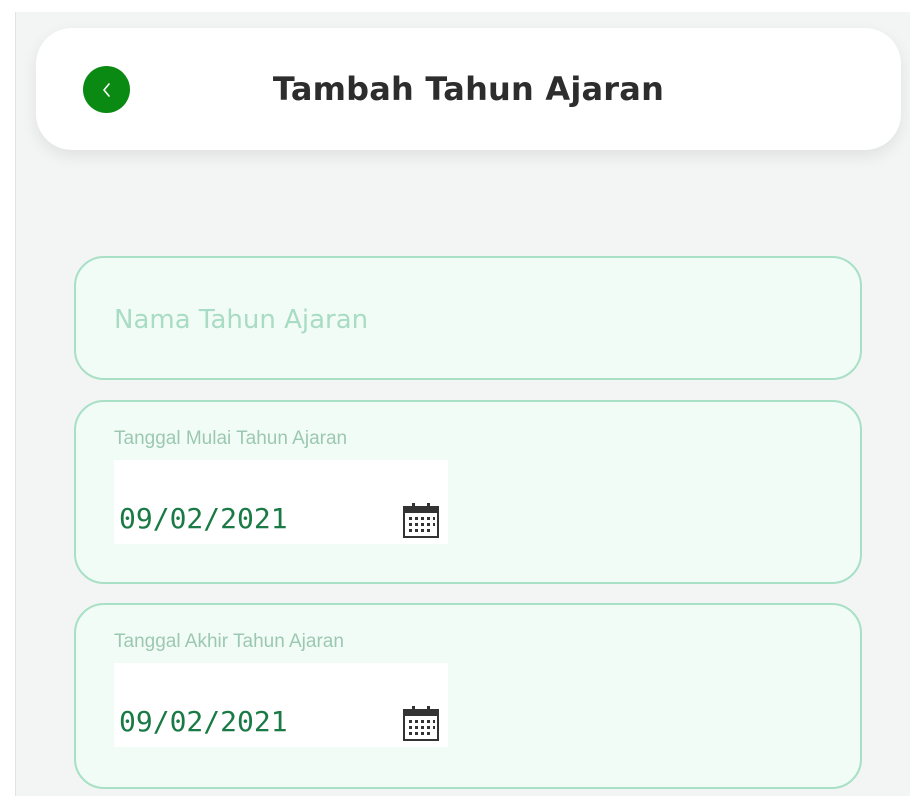 This screenshot has height=796, width=910. I want to click on nama-tahun-ajaran-input, so click(464, 320).